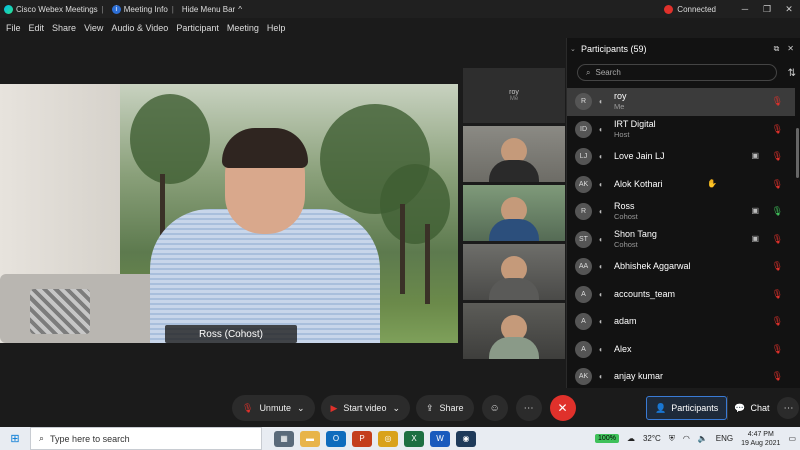  Describe the element at coordinates (789, 9) in the screenshot. I see `close-icon: ✕` at that location.